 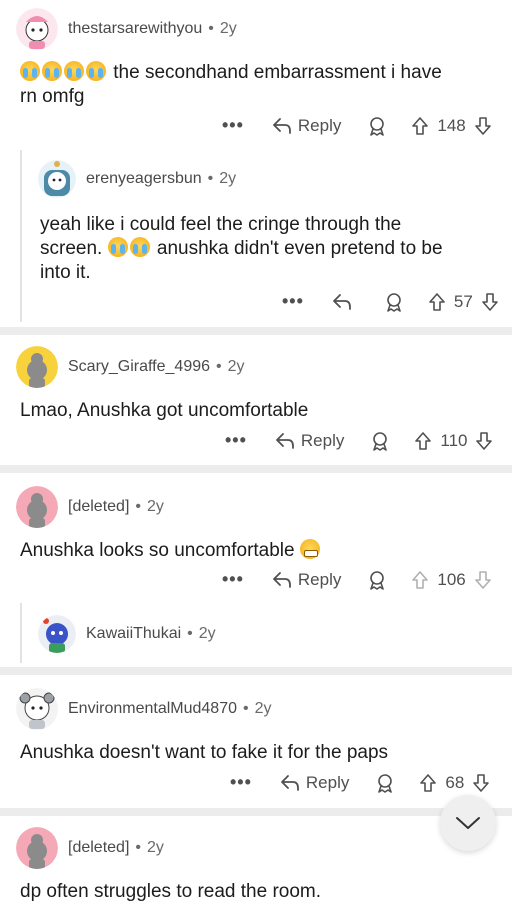 I want to click on username: KawaiiThukai, so click(x=133, y=634).